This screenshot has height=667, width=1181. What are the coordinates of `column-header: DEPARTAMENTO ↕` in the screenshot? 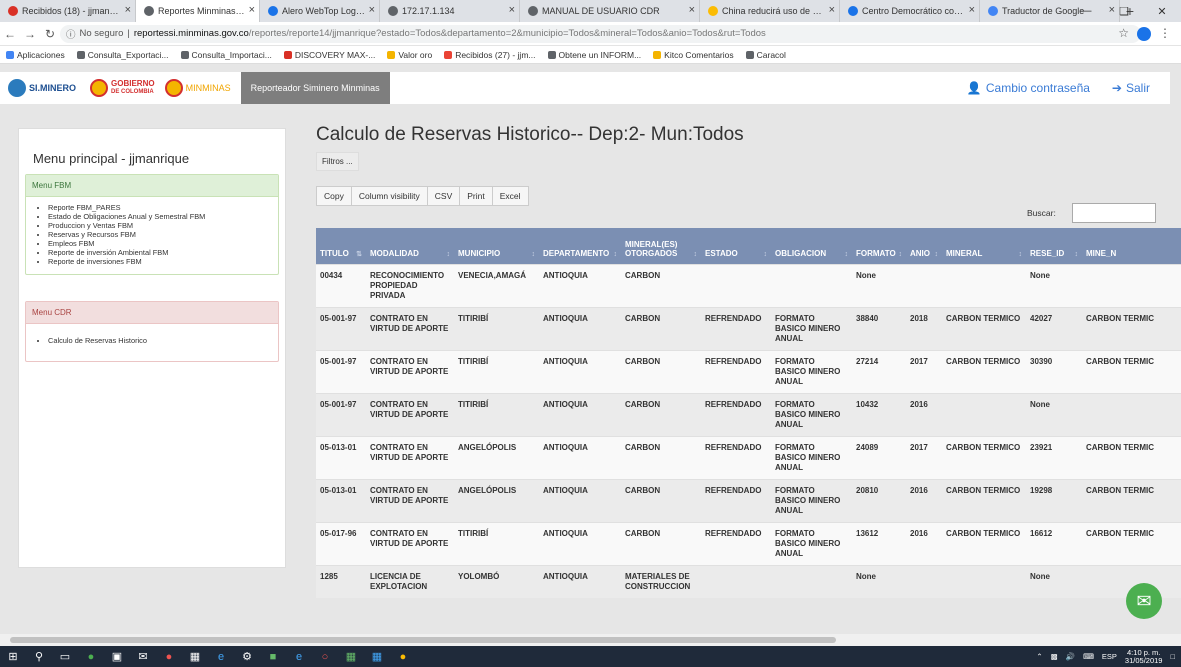 It's located at (580, 246).